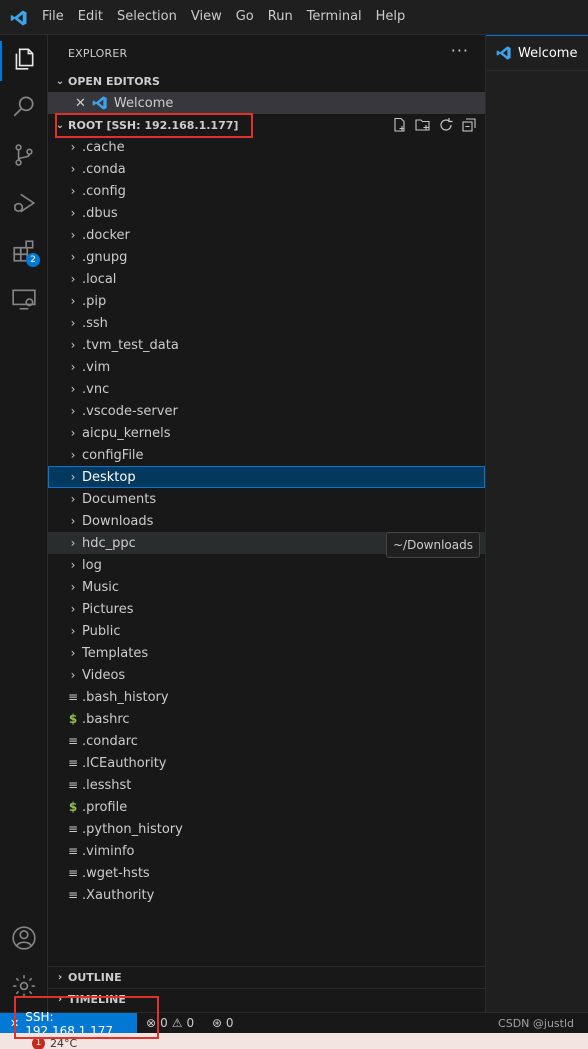  Describe the element at coordinates (469, 125) in the screenshot. I see `collapse-all-icon` at that location.